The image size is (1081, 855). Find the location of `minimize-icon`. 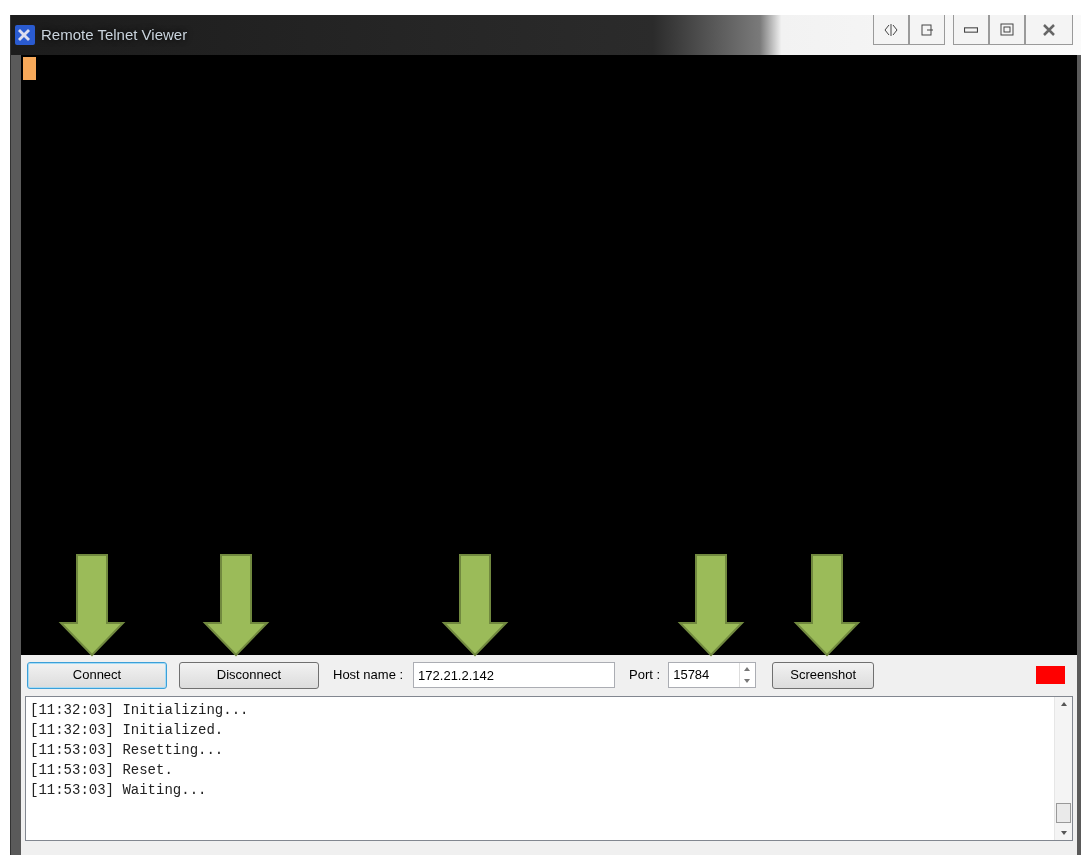

minimize-icon is located at coordinates (971, 29).